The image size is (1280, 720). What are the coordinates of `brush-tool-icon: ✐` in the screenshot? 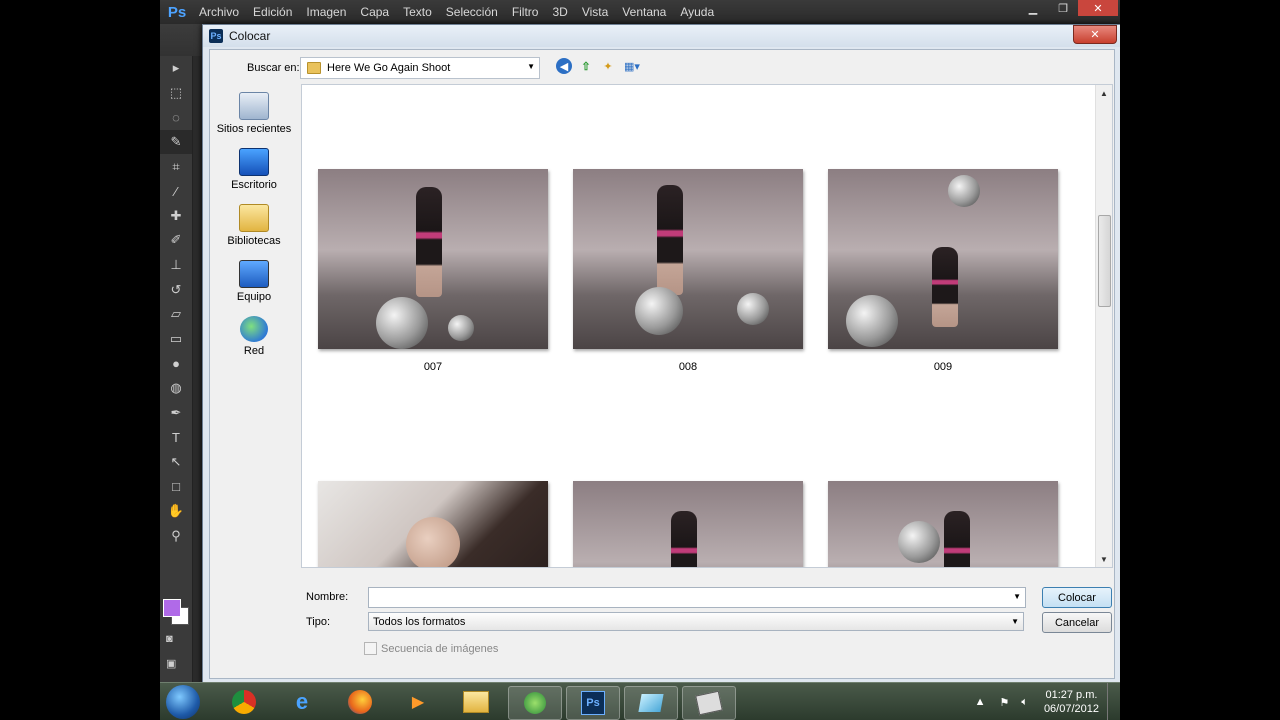 It's located at (176, 240).